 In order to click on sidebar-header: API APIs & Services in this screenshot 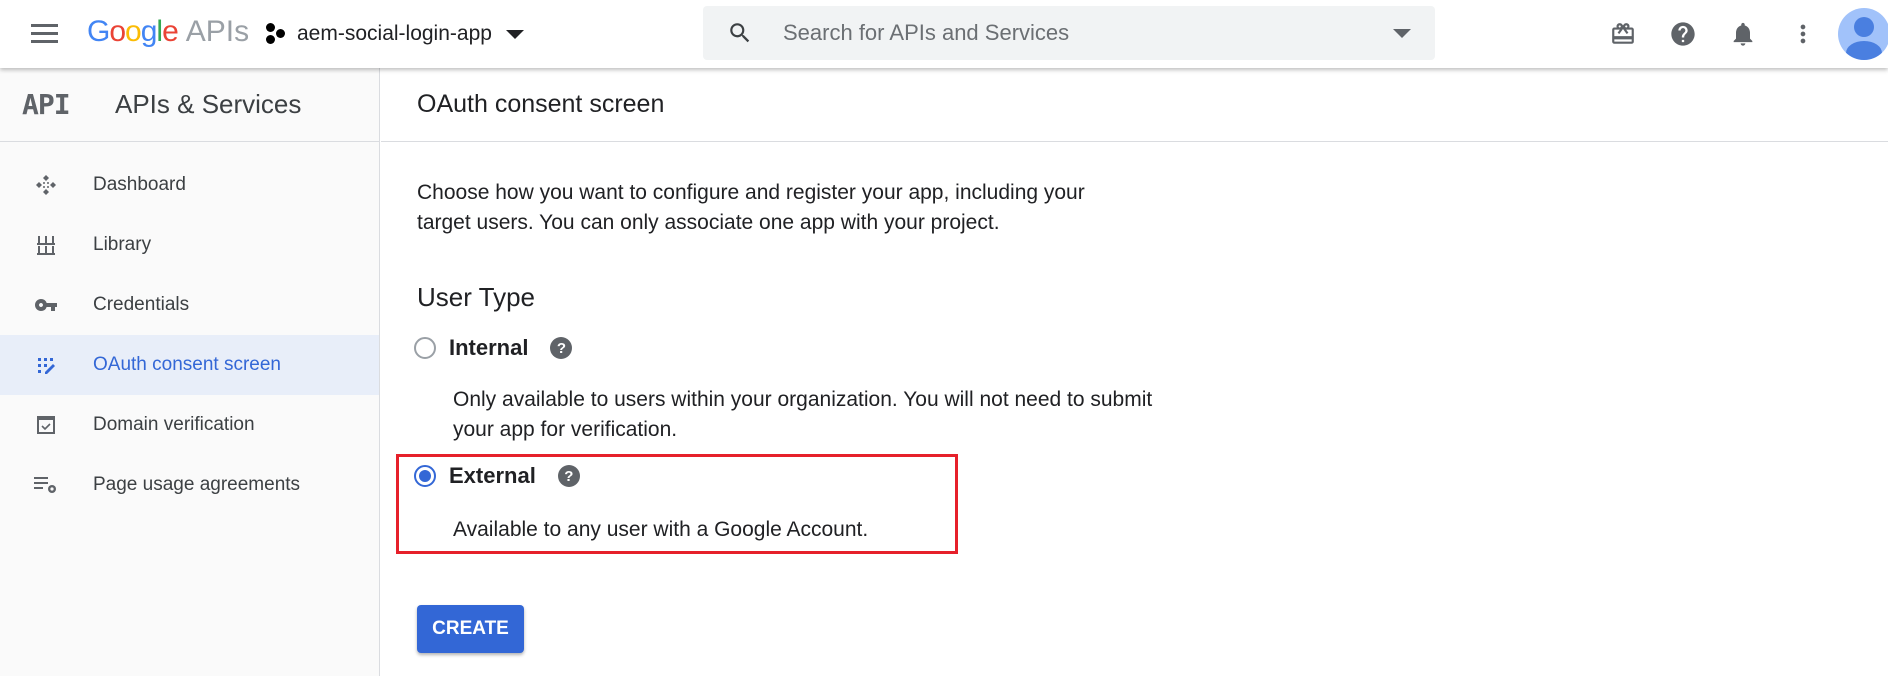, I will do `click(189, 105)`.